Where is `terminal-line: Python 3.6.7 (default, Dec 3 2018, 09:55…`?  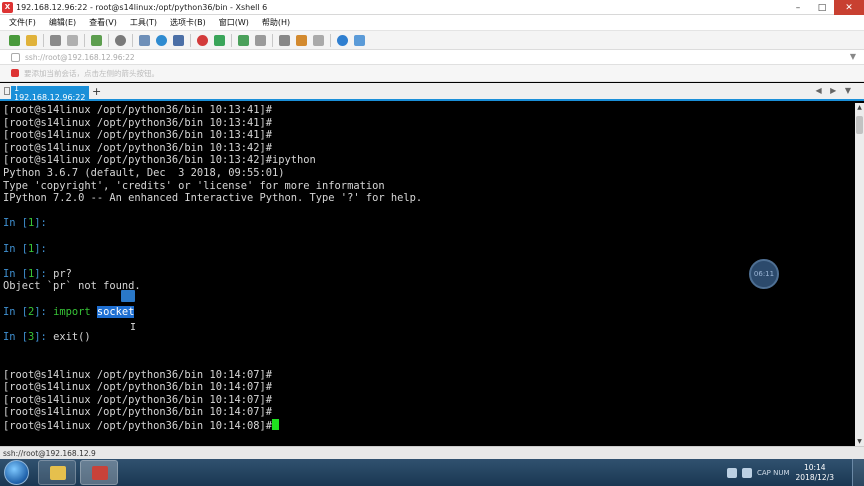
terminal-line: Python 3.6.7 (default, Dec 3 2018, 09:55… is located at coordinates (144, 173).